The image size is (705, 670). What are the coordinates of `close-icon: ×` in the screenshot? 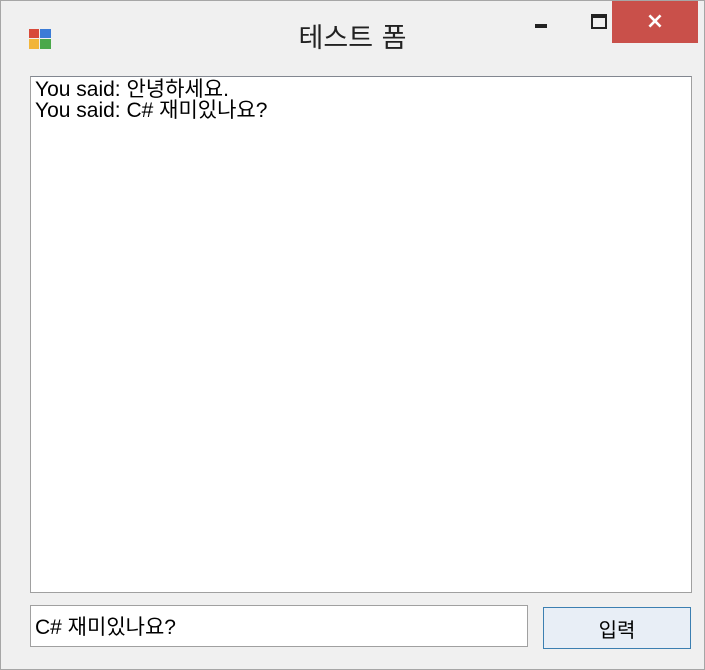 It's located at (655, 21).